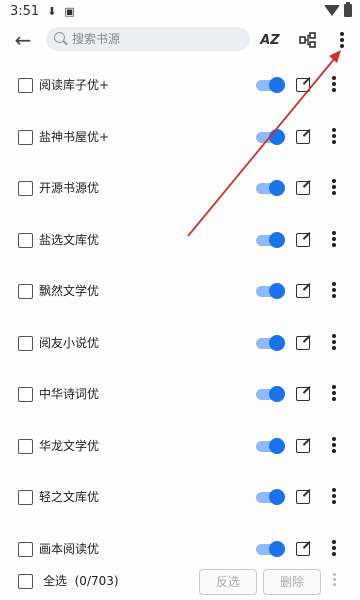 This screenshot has width=360, height=600. What do you see at coordinates (69, 497) in the screenshot?
I see `source-name: 轻之文库优` at bounding box center [69, 497].